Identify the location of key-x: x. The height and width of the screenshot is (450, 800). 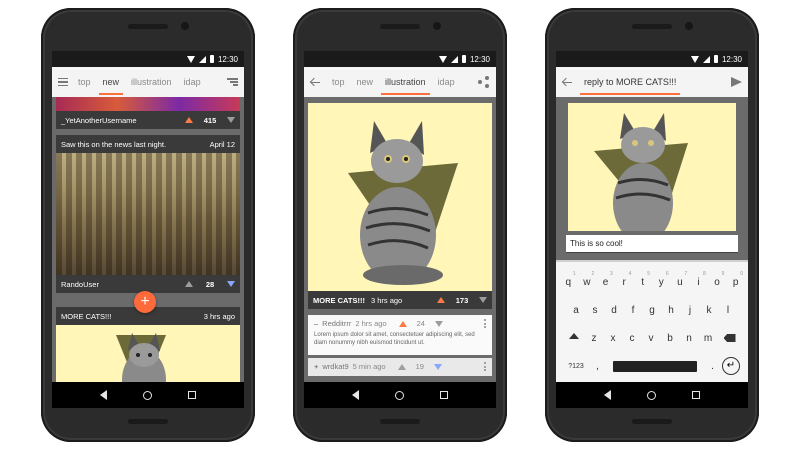
(613, 338).